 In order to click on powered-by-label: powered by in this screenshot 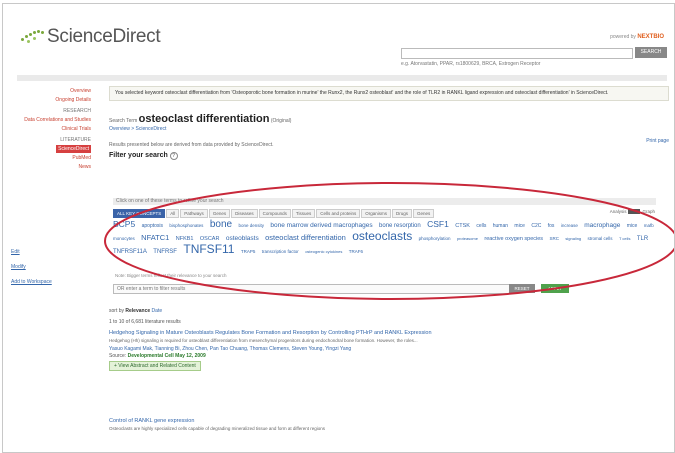, I will do `click(623, 37)`.